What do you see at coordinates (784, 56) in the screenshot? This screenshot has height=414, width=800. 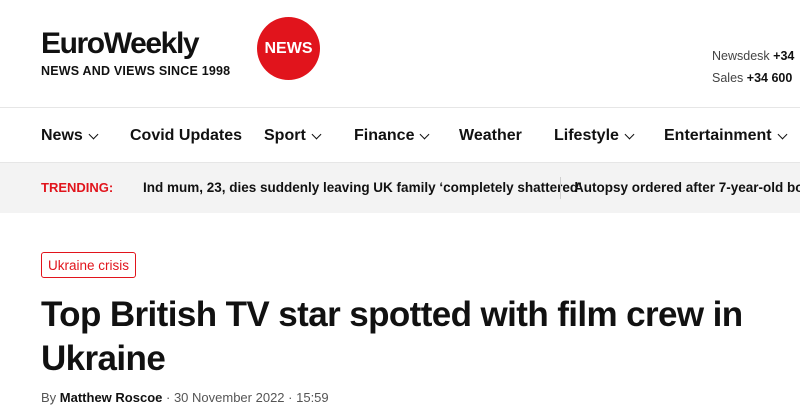 I see `contact-newsdesk-value: +34` at bounding box center [784, 56].